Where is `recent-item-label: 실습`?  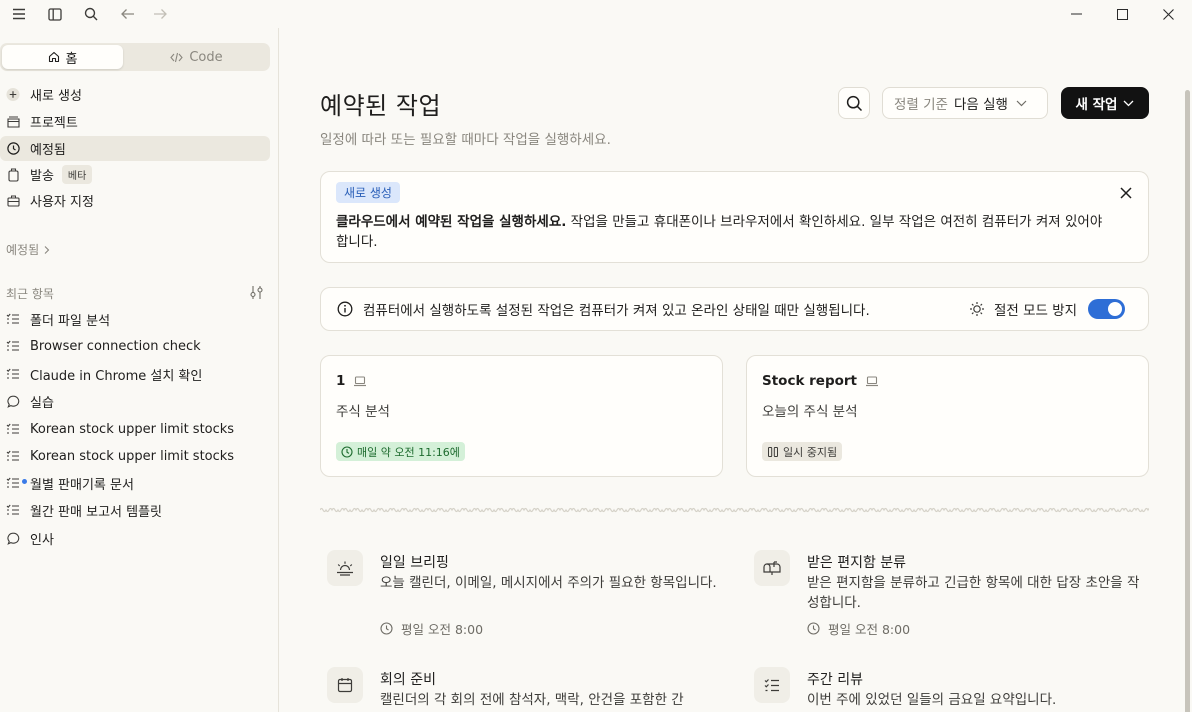
recent-item-label: 실습 is located at coordinates (42, 403).